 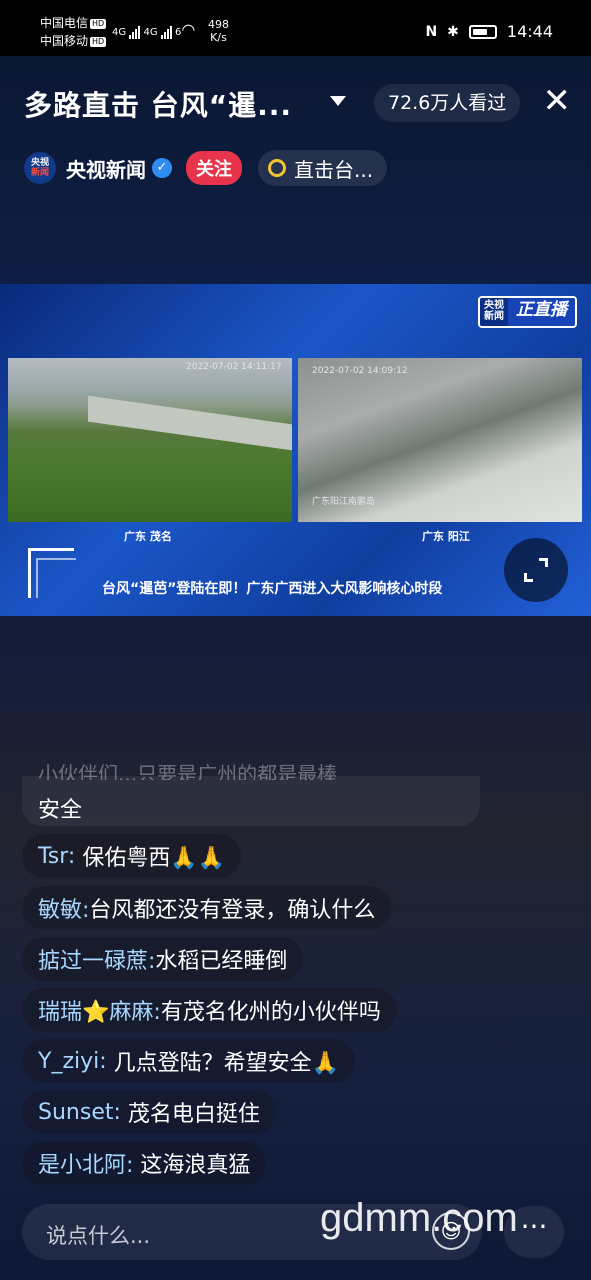 I want to click on clock: 14:44, so click(x=529, y=31).